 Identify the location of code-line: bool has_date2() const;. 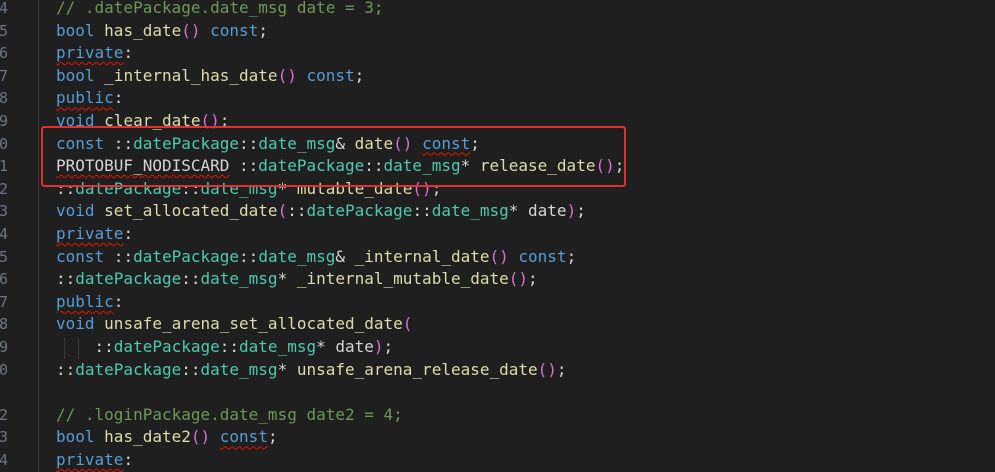
(167, 437).